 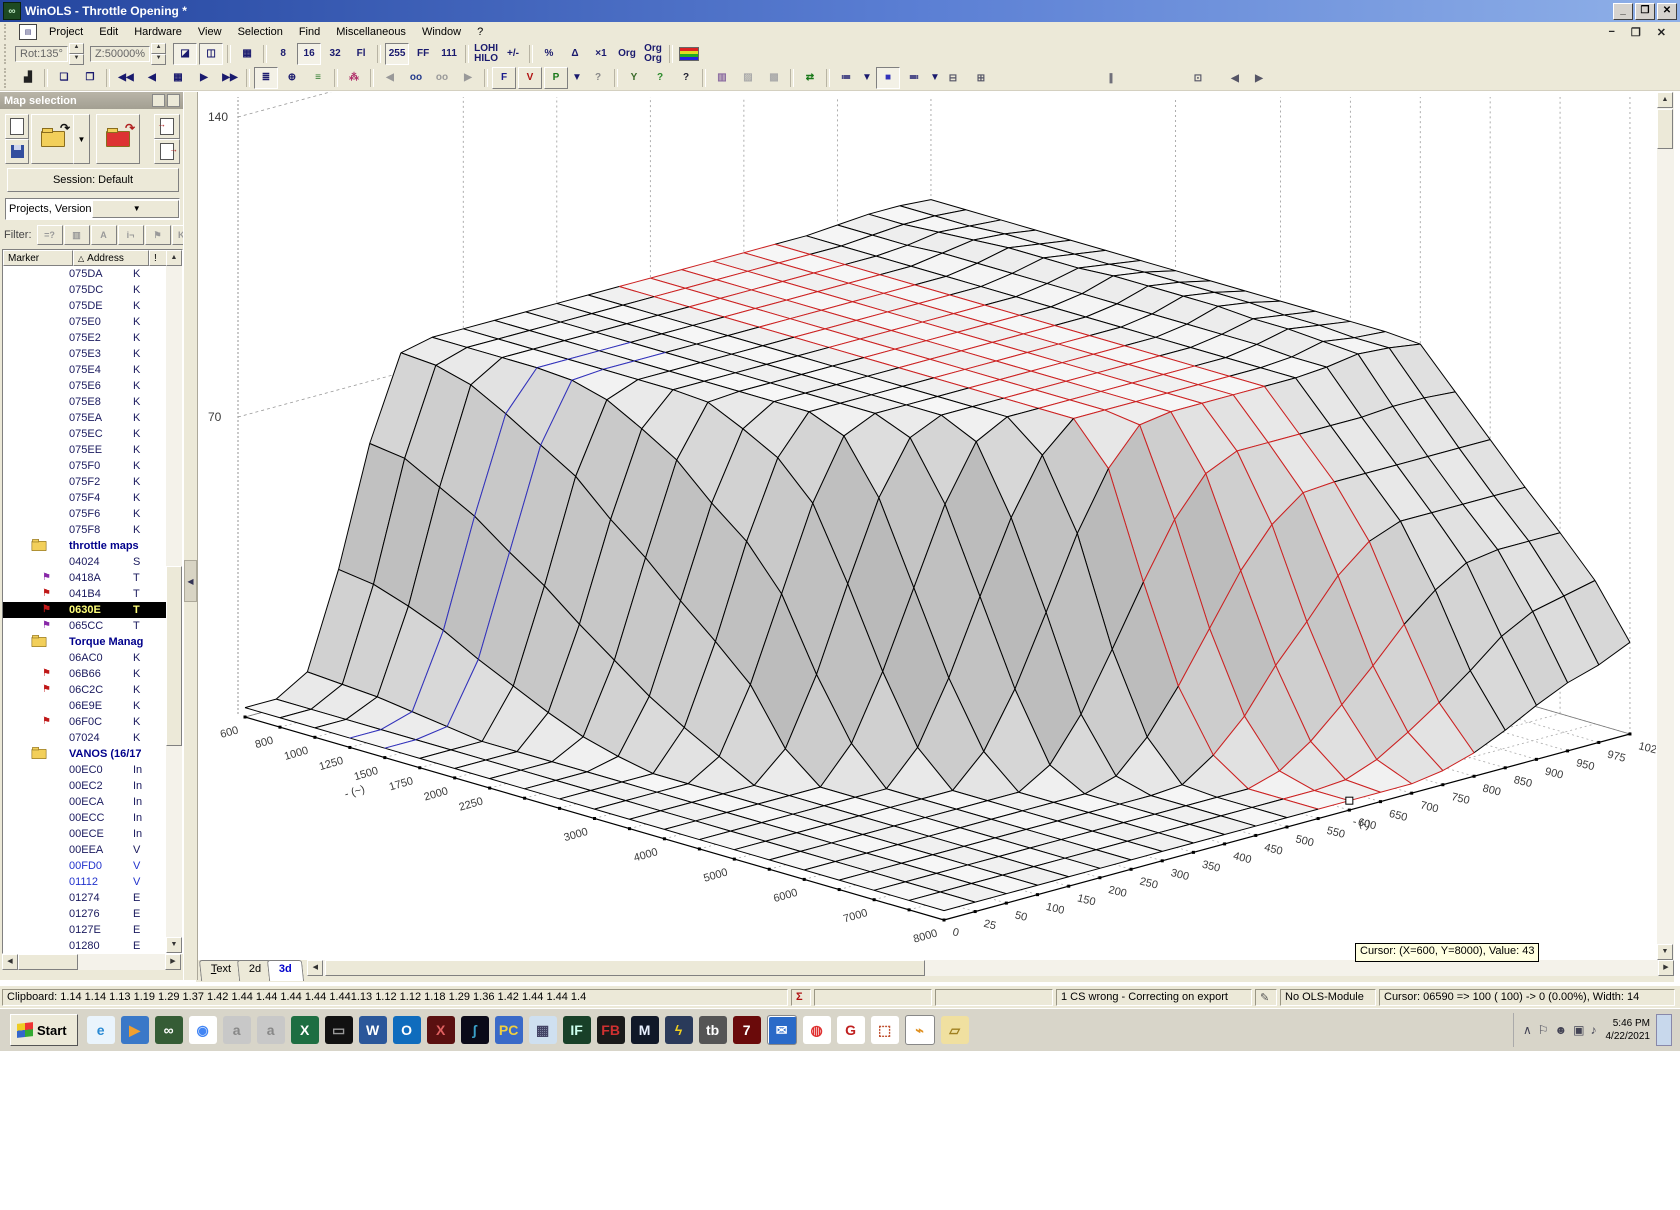 I want to click on map-row: 00EC2 In, so click(x=92, y=786).